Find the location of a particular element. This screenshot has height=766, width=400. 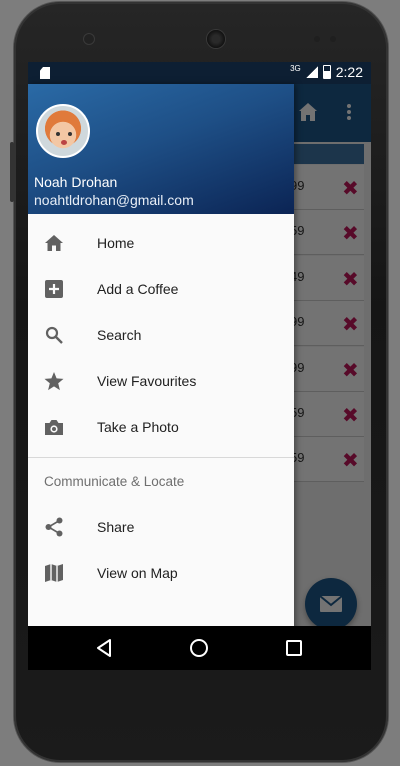

back-icon is located at coordinates (104, 648).